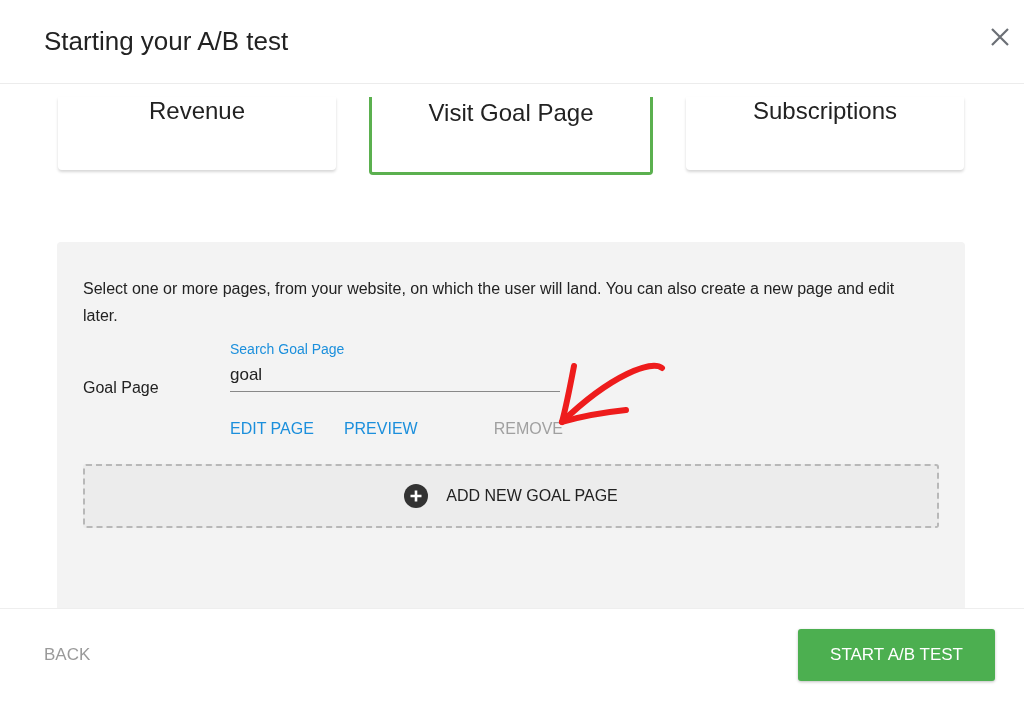  What do you see at coordinates (395, 378) in the screenshot?
I see `search-goal-page-field: goal` at bounding box center [395, 378].